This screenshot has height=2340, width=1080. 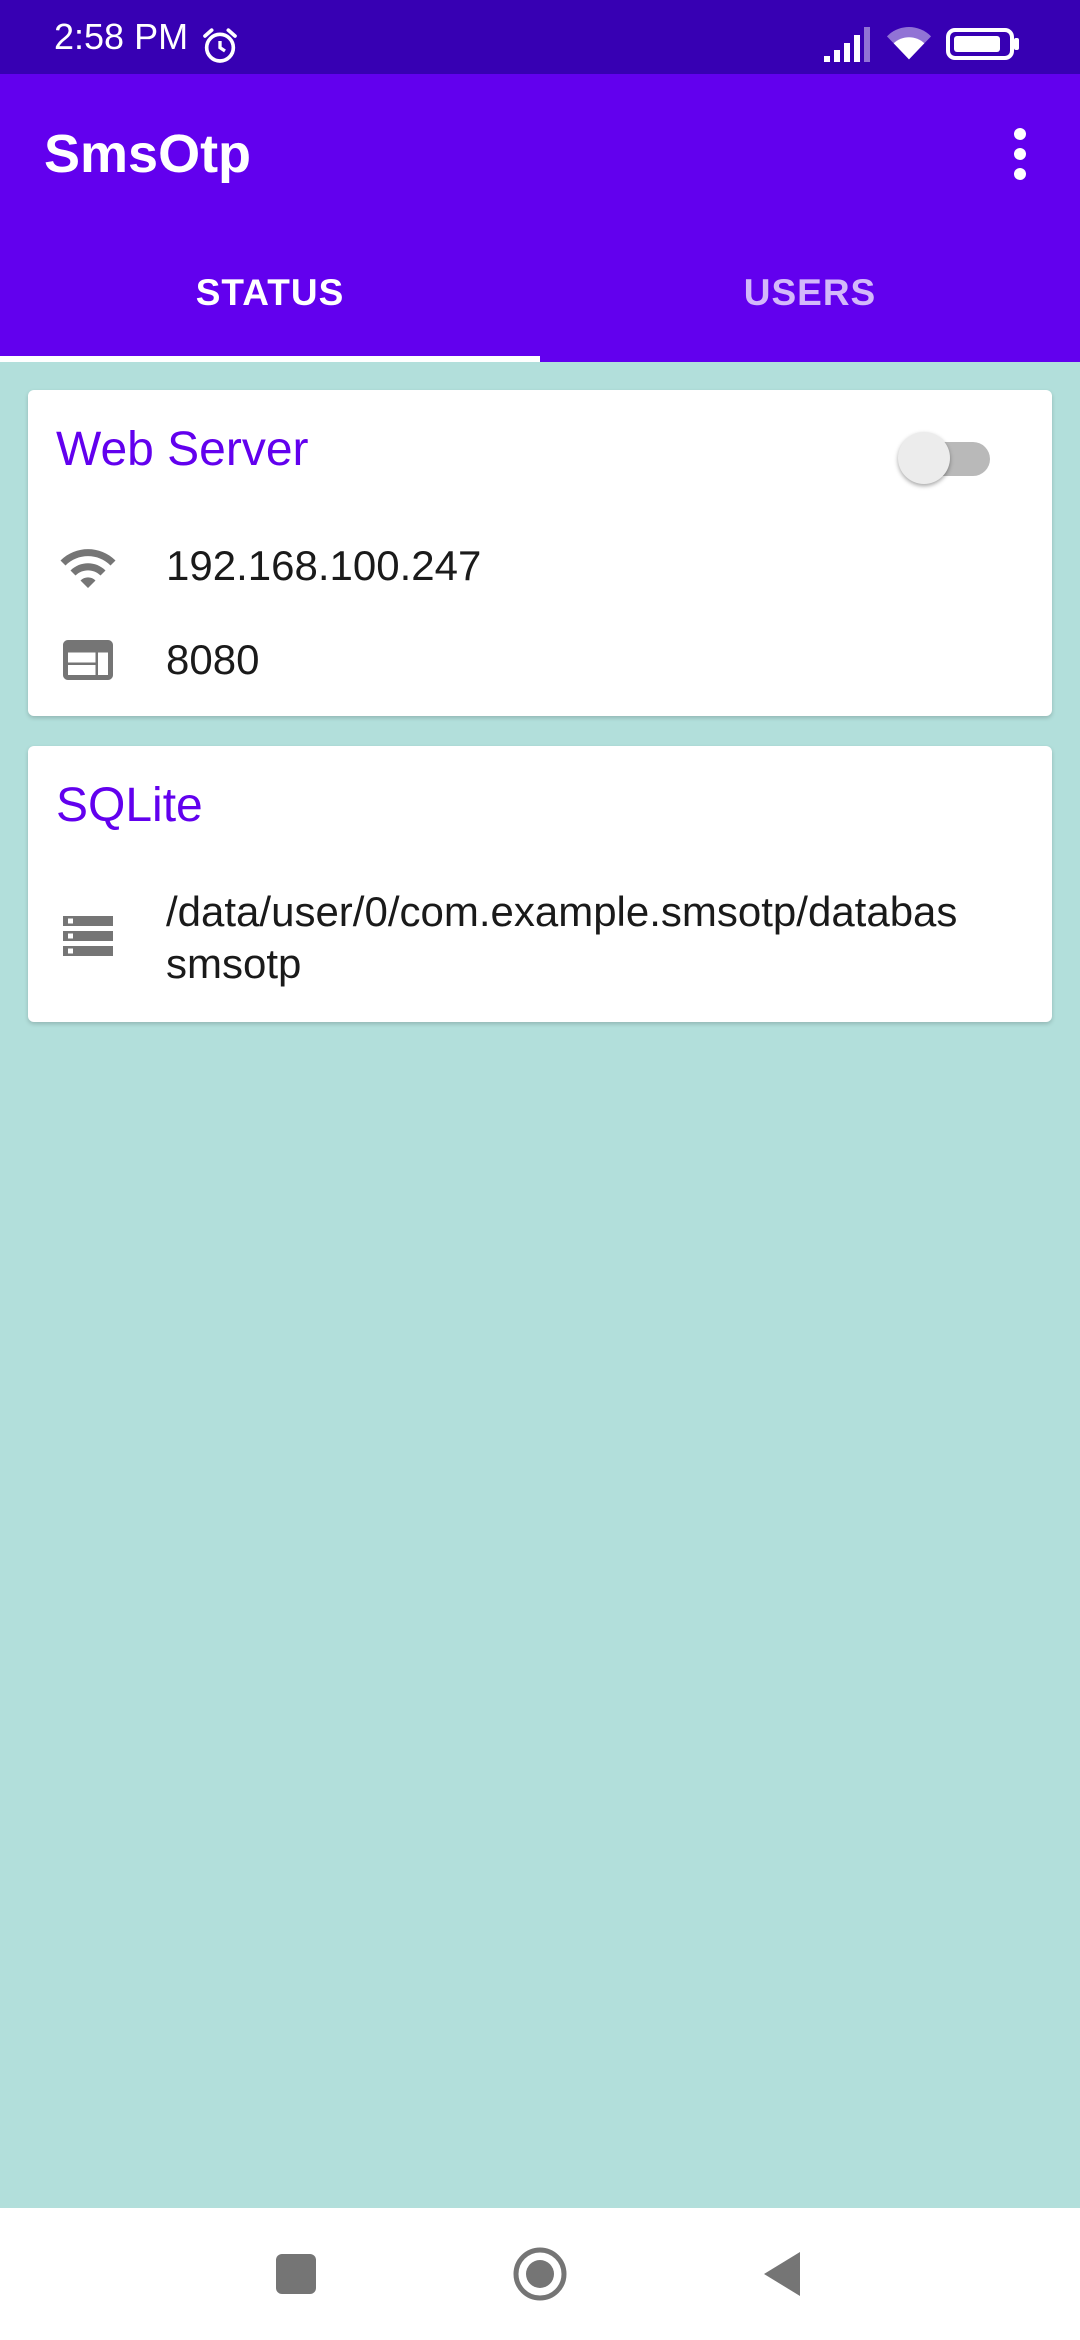 I want to click on tab-status: STATUS, so click(x=270, y=290).